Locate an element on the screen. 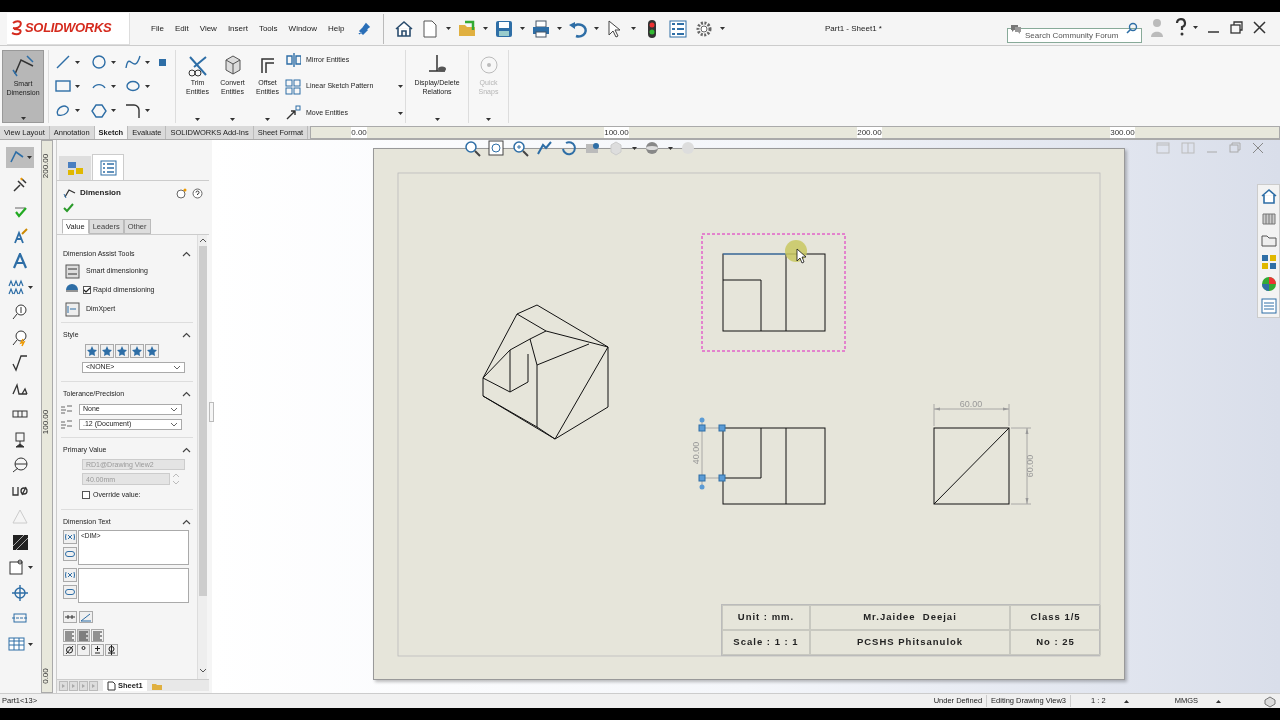 Image resolution: width=1280 pixels, height=720 pixels. restore-icon is located at coordinates (1236, 27).